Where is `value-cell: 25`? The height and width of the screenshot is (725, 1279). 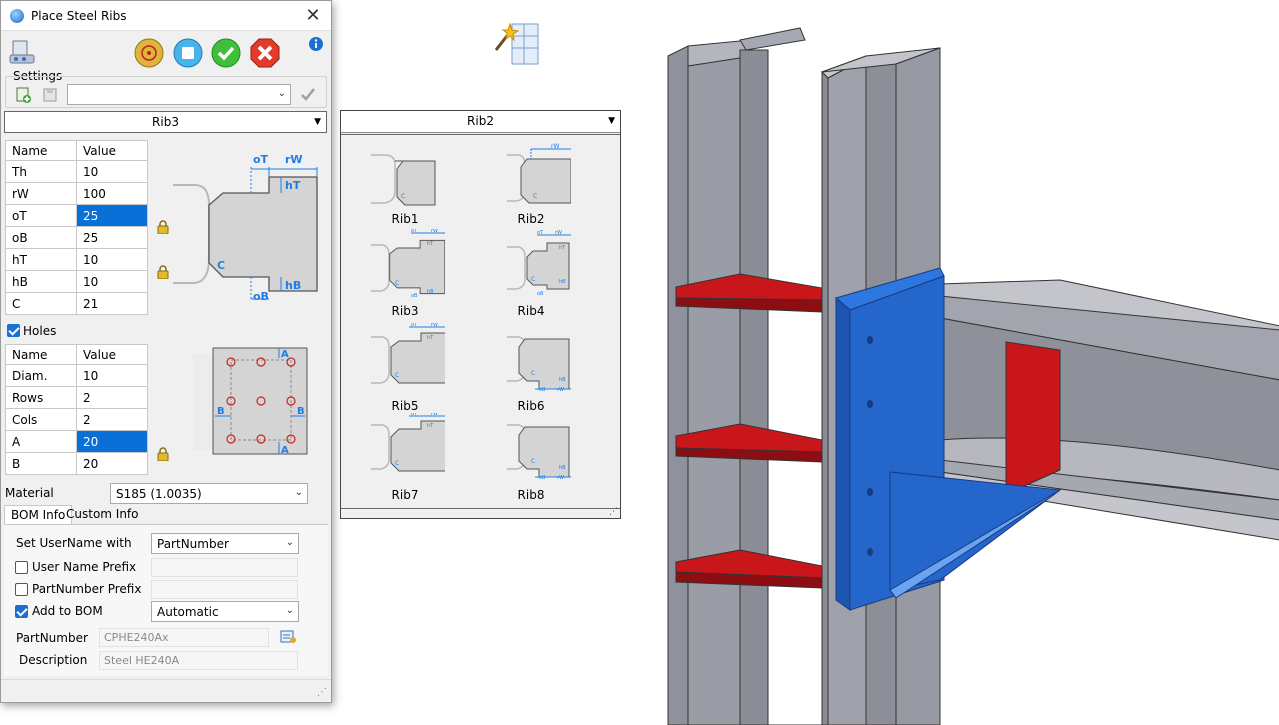
value-cell: 25 is located at coordinates (112, 237).